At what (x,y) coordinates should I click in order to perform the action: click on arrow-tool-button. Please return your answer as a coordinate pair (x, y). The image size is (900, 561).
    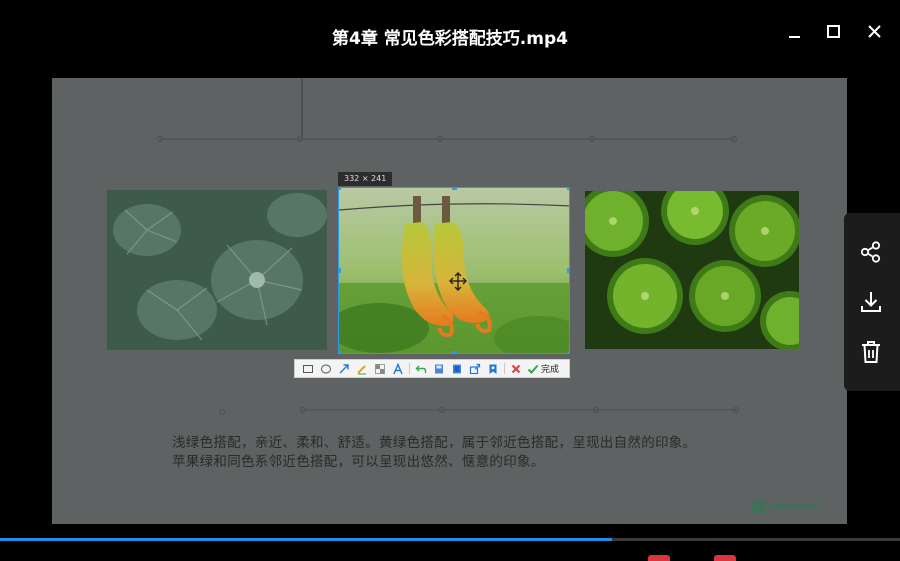
    Looking at the image, I should click on (344, 368).